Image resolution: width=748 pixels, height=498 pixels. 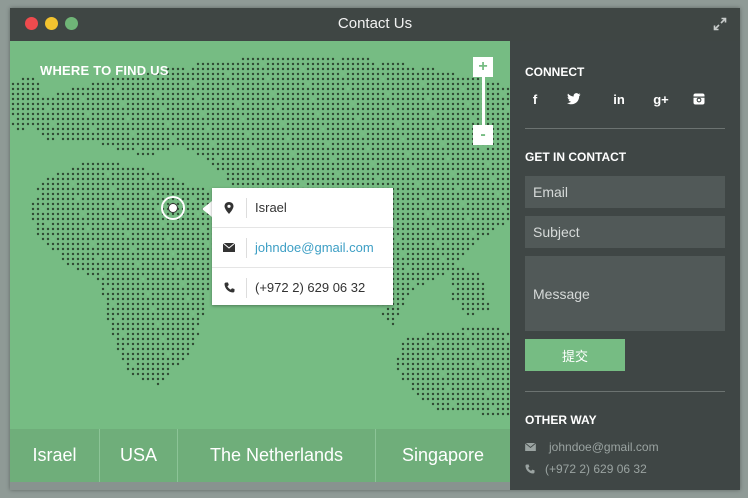 What do you see at coordinates (625, 293) in the screenshot?
I see `message-field` at bounding box center [625, 293].